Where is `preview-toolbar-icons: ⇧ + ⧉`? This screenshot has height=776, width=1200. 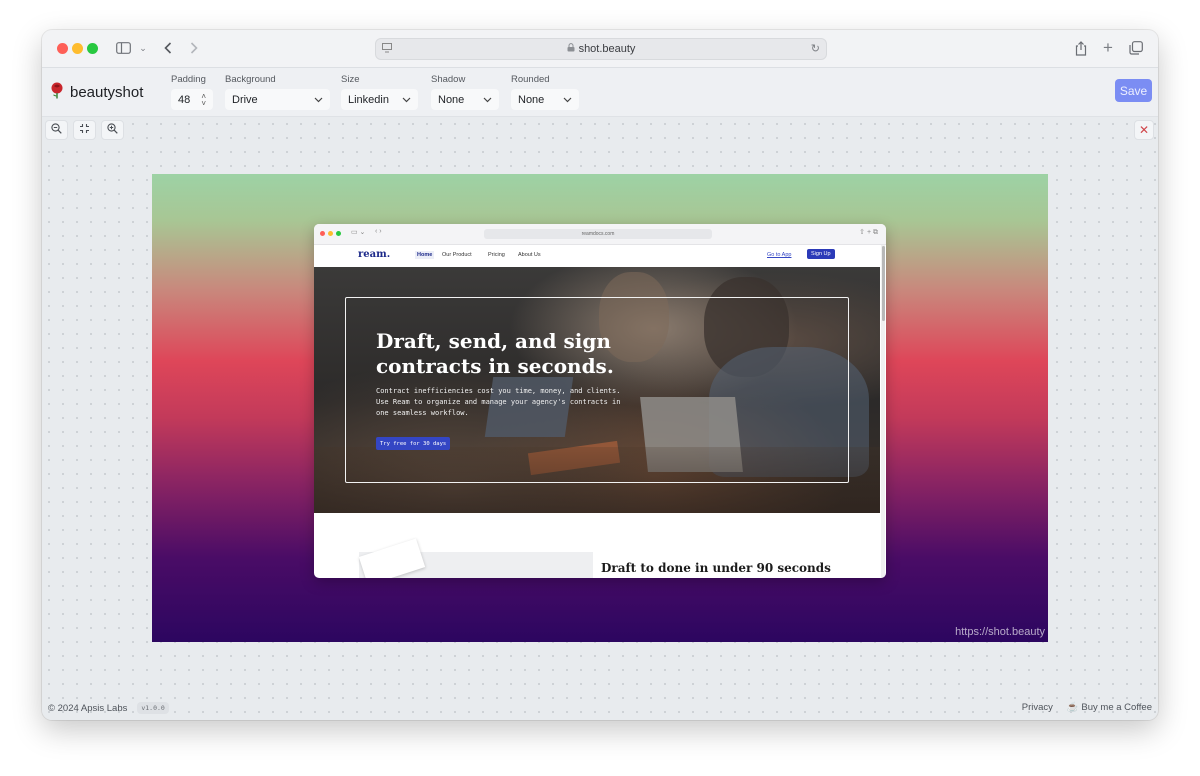
preview-toolbar-icons: ⇧ + ⧉ is located at coordinates (868, 232).